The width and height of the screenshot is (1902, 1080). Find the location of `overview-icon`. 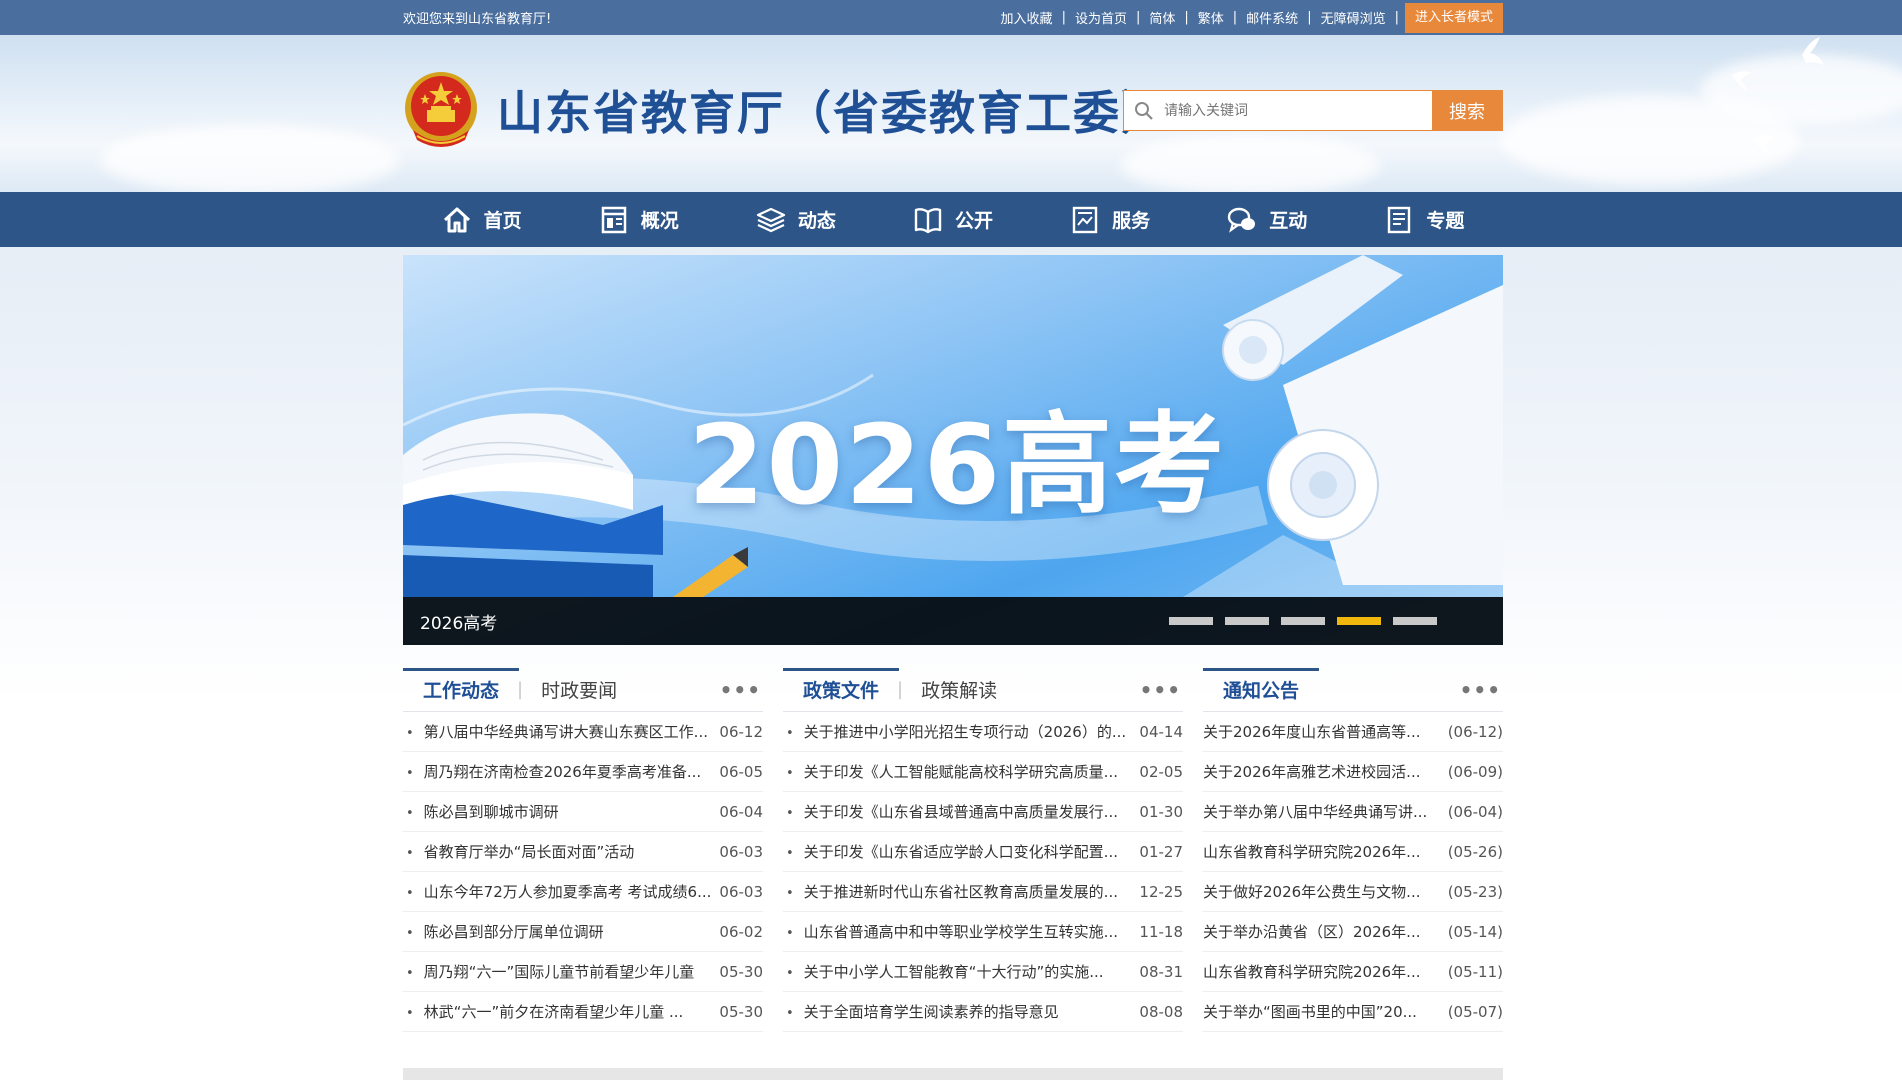

overview-icon is located at coordinates (613, 219).